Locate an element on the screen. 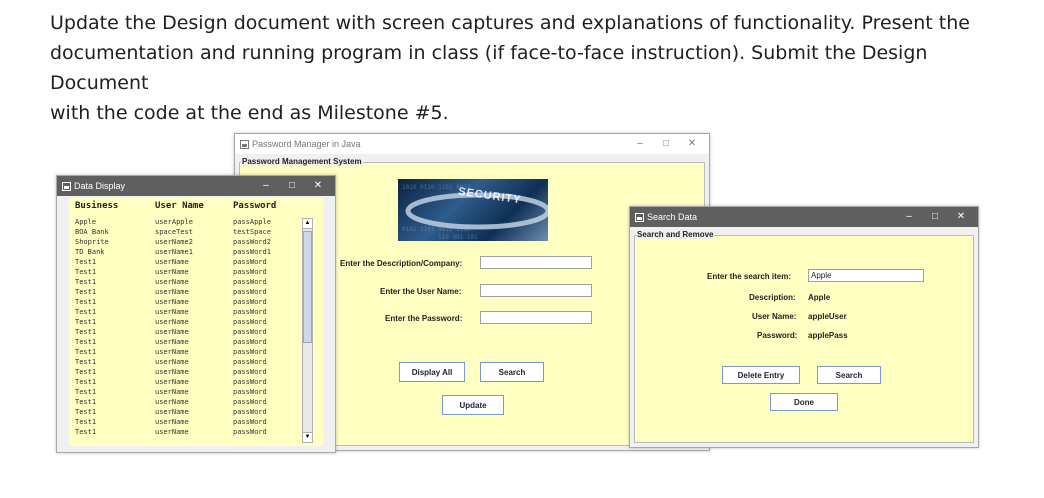 The height and width of the screenshot is (498, 1044). cell-password: testSpace is located at coordinates (252, 232).